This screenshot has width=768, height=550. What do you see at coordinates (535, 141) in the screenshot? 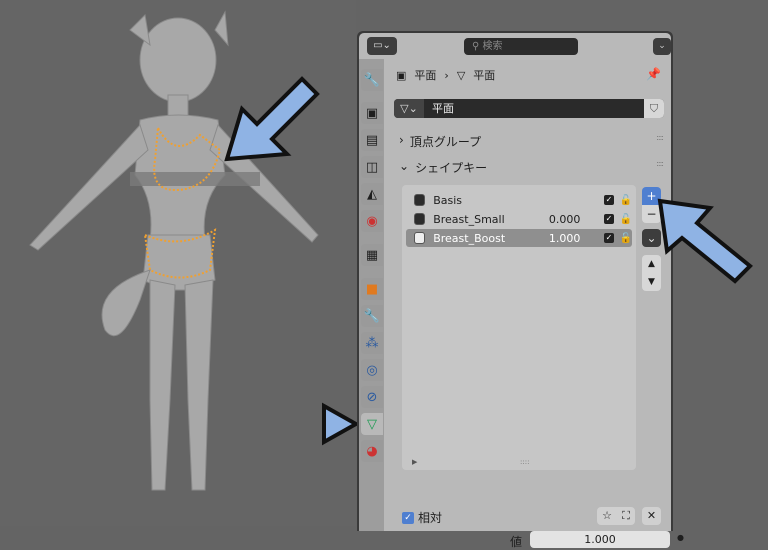
I see `section-vertex-groups: › 頂点グループ::::` at bounding box center [535, 141].